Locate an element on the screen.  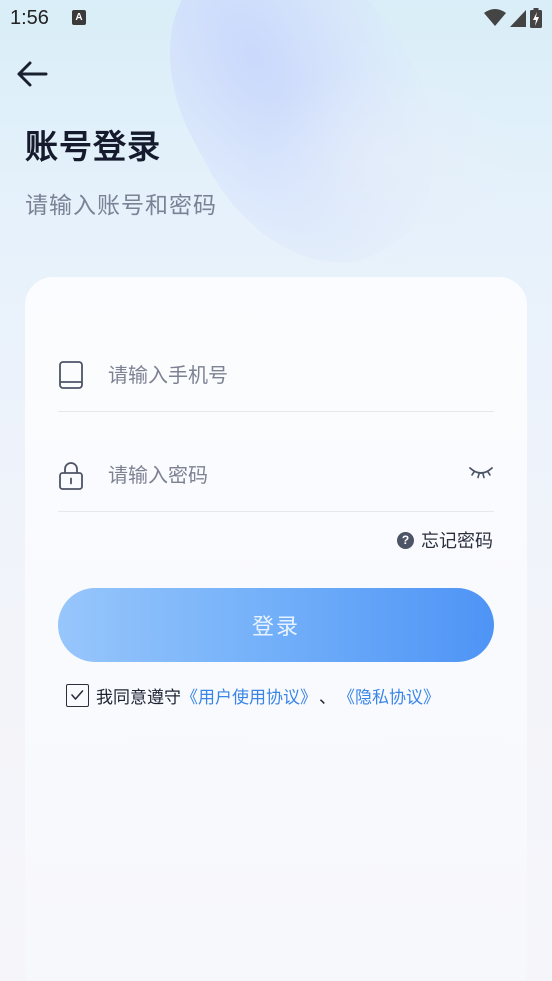
password-input is located at coordinates (278, 475).